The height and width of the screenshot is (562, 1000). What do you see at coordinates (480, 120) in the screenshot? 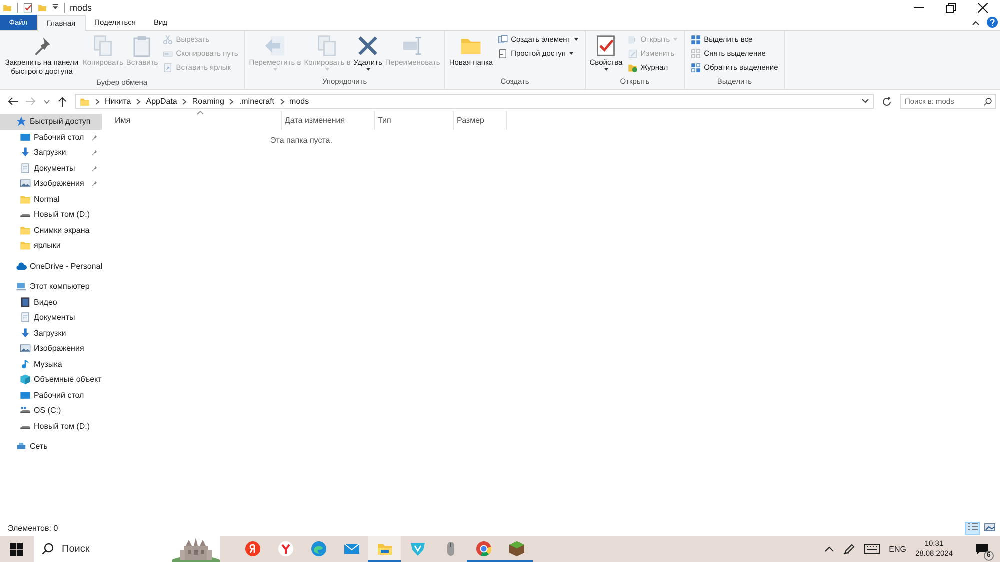
I see `column-header: Размер` at bounding box center [480, 120].